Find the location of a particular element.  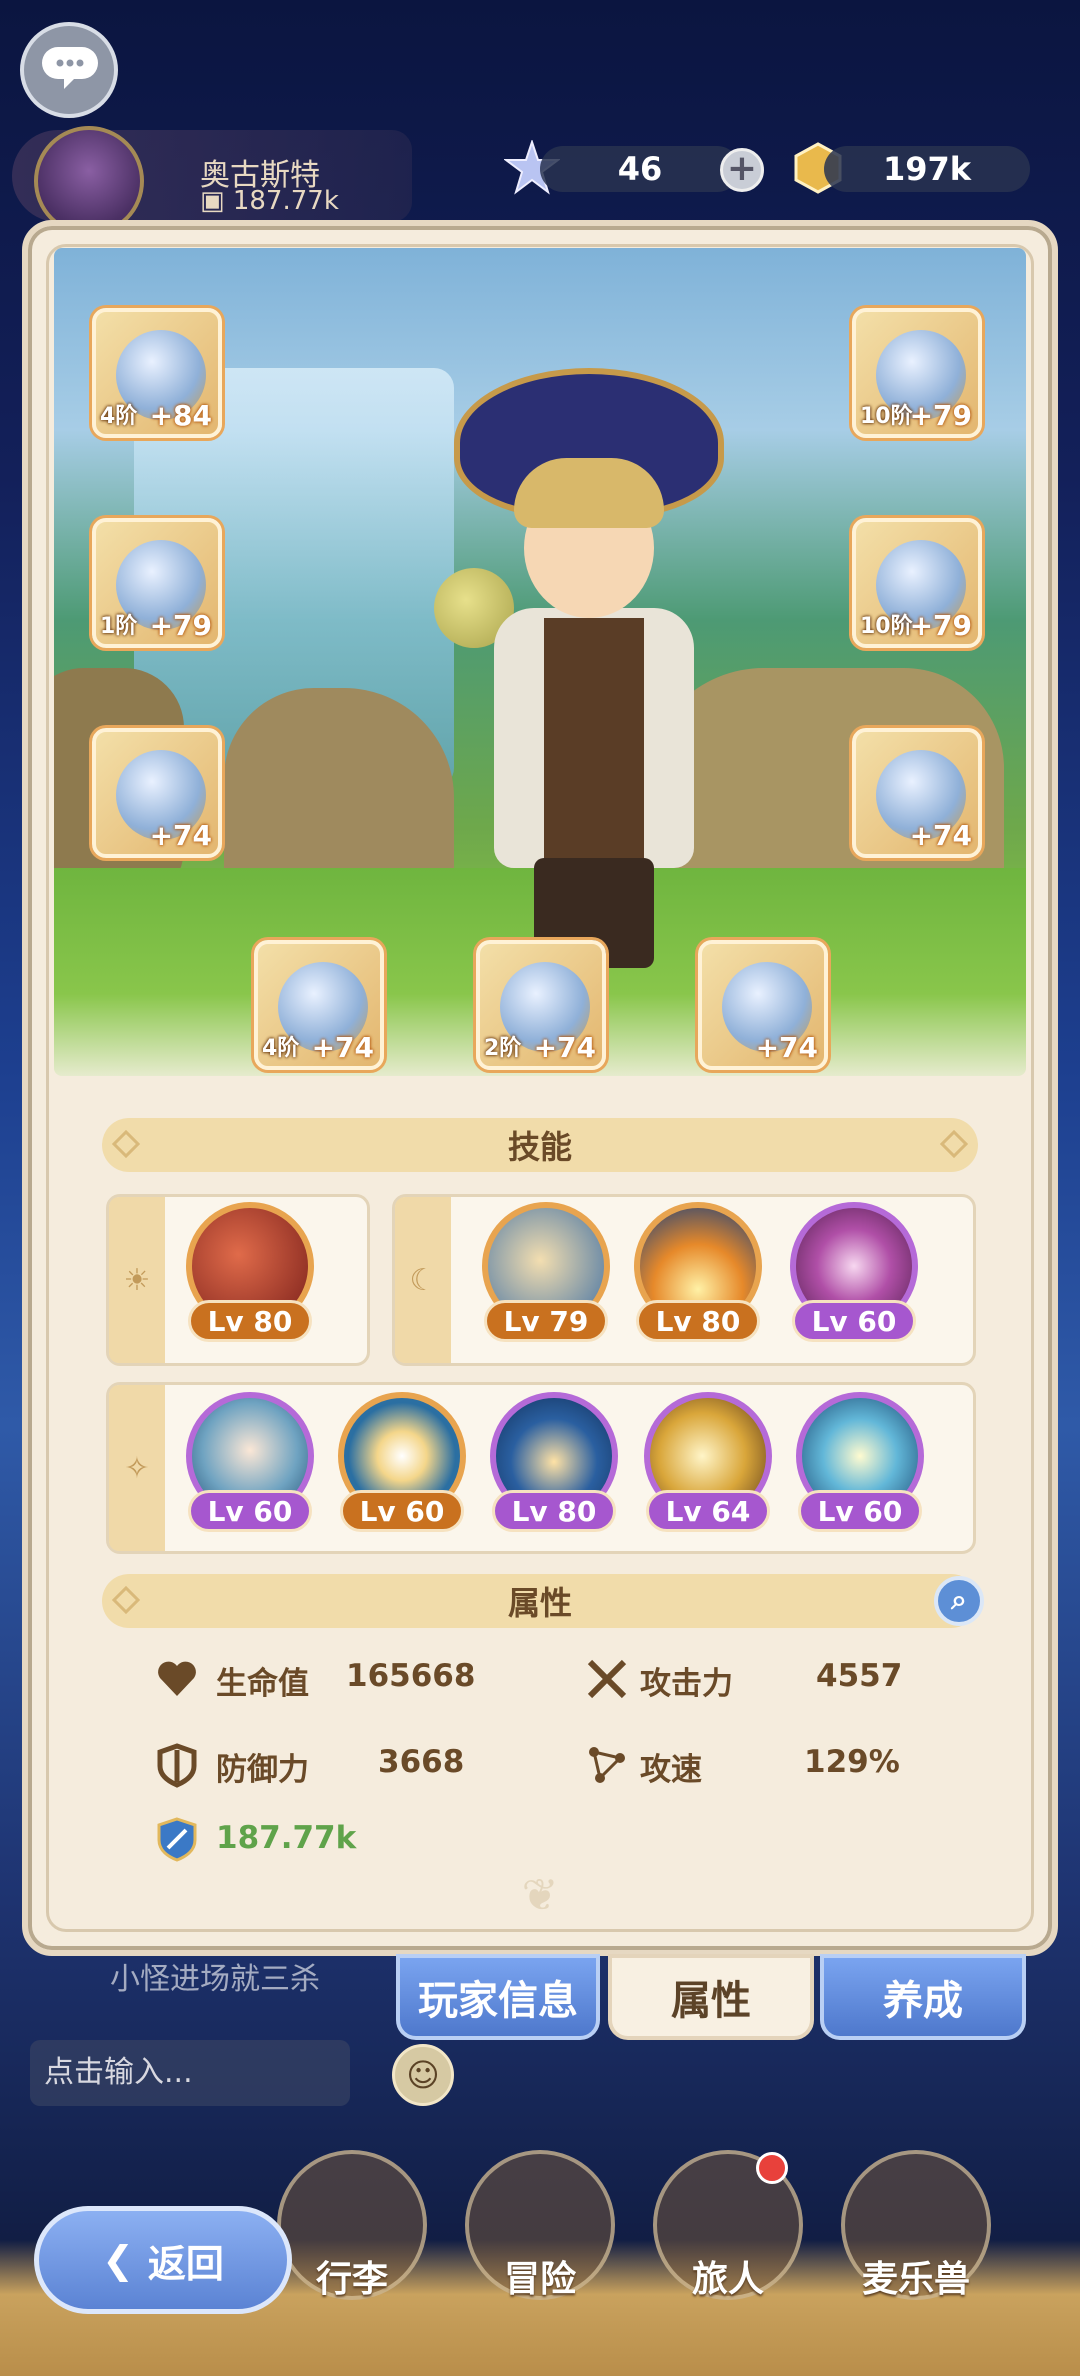

equip-tier: 1阶 is located at coordinates (119, 626).